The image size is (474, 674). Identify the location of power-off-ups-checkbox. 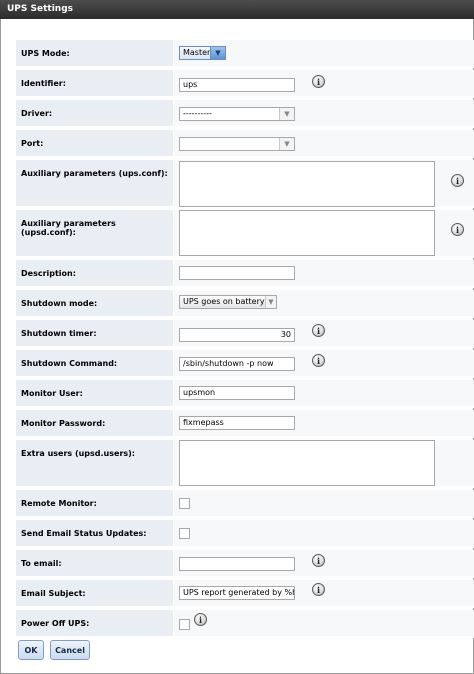
(184, 624).